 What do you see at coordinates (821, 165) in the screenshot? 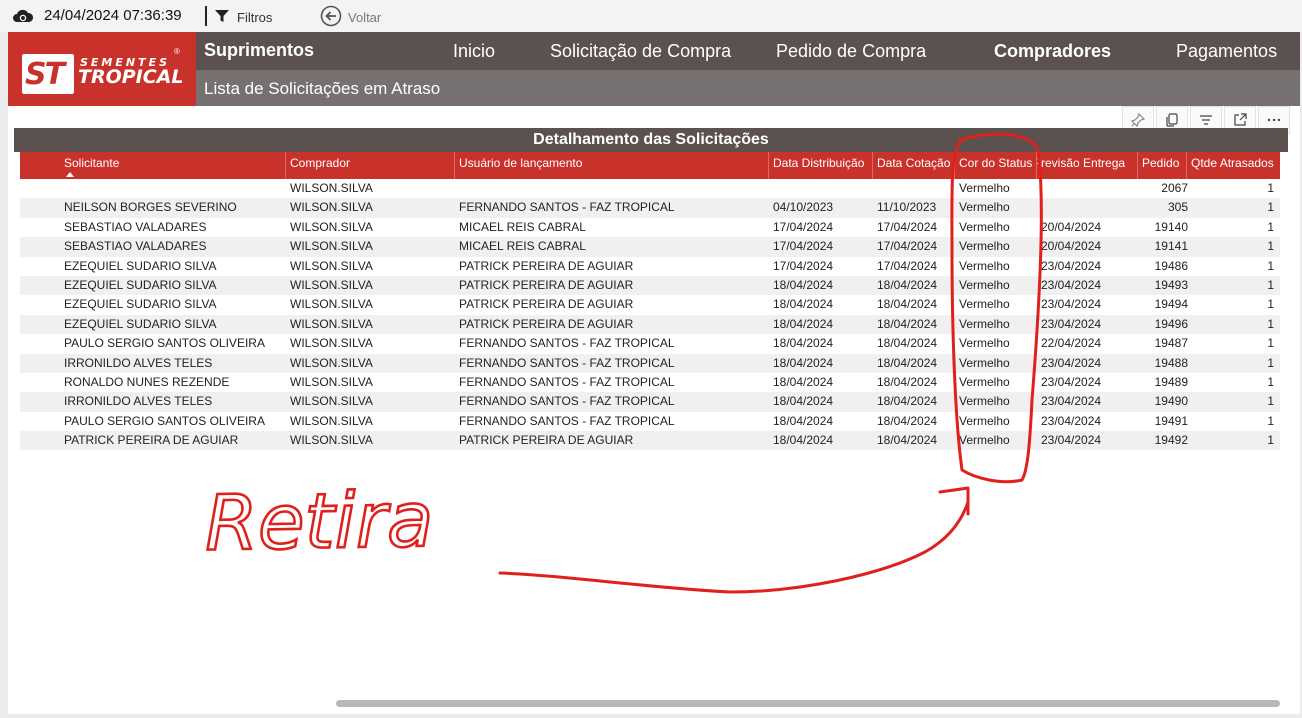
I see `col-data-distribuicao: Data Distribuição` at bounding box center [821, 165].